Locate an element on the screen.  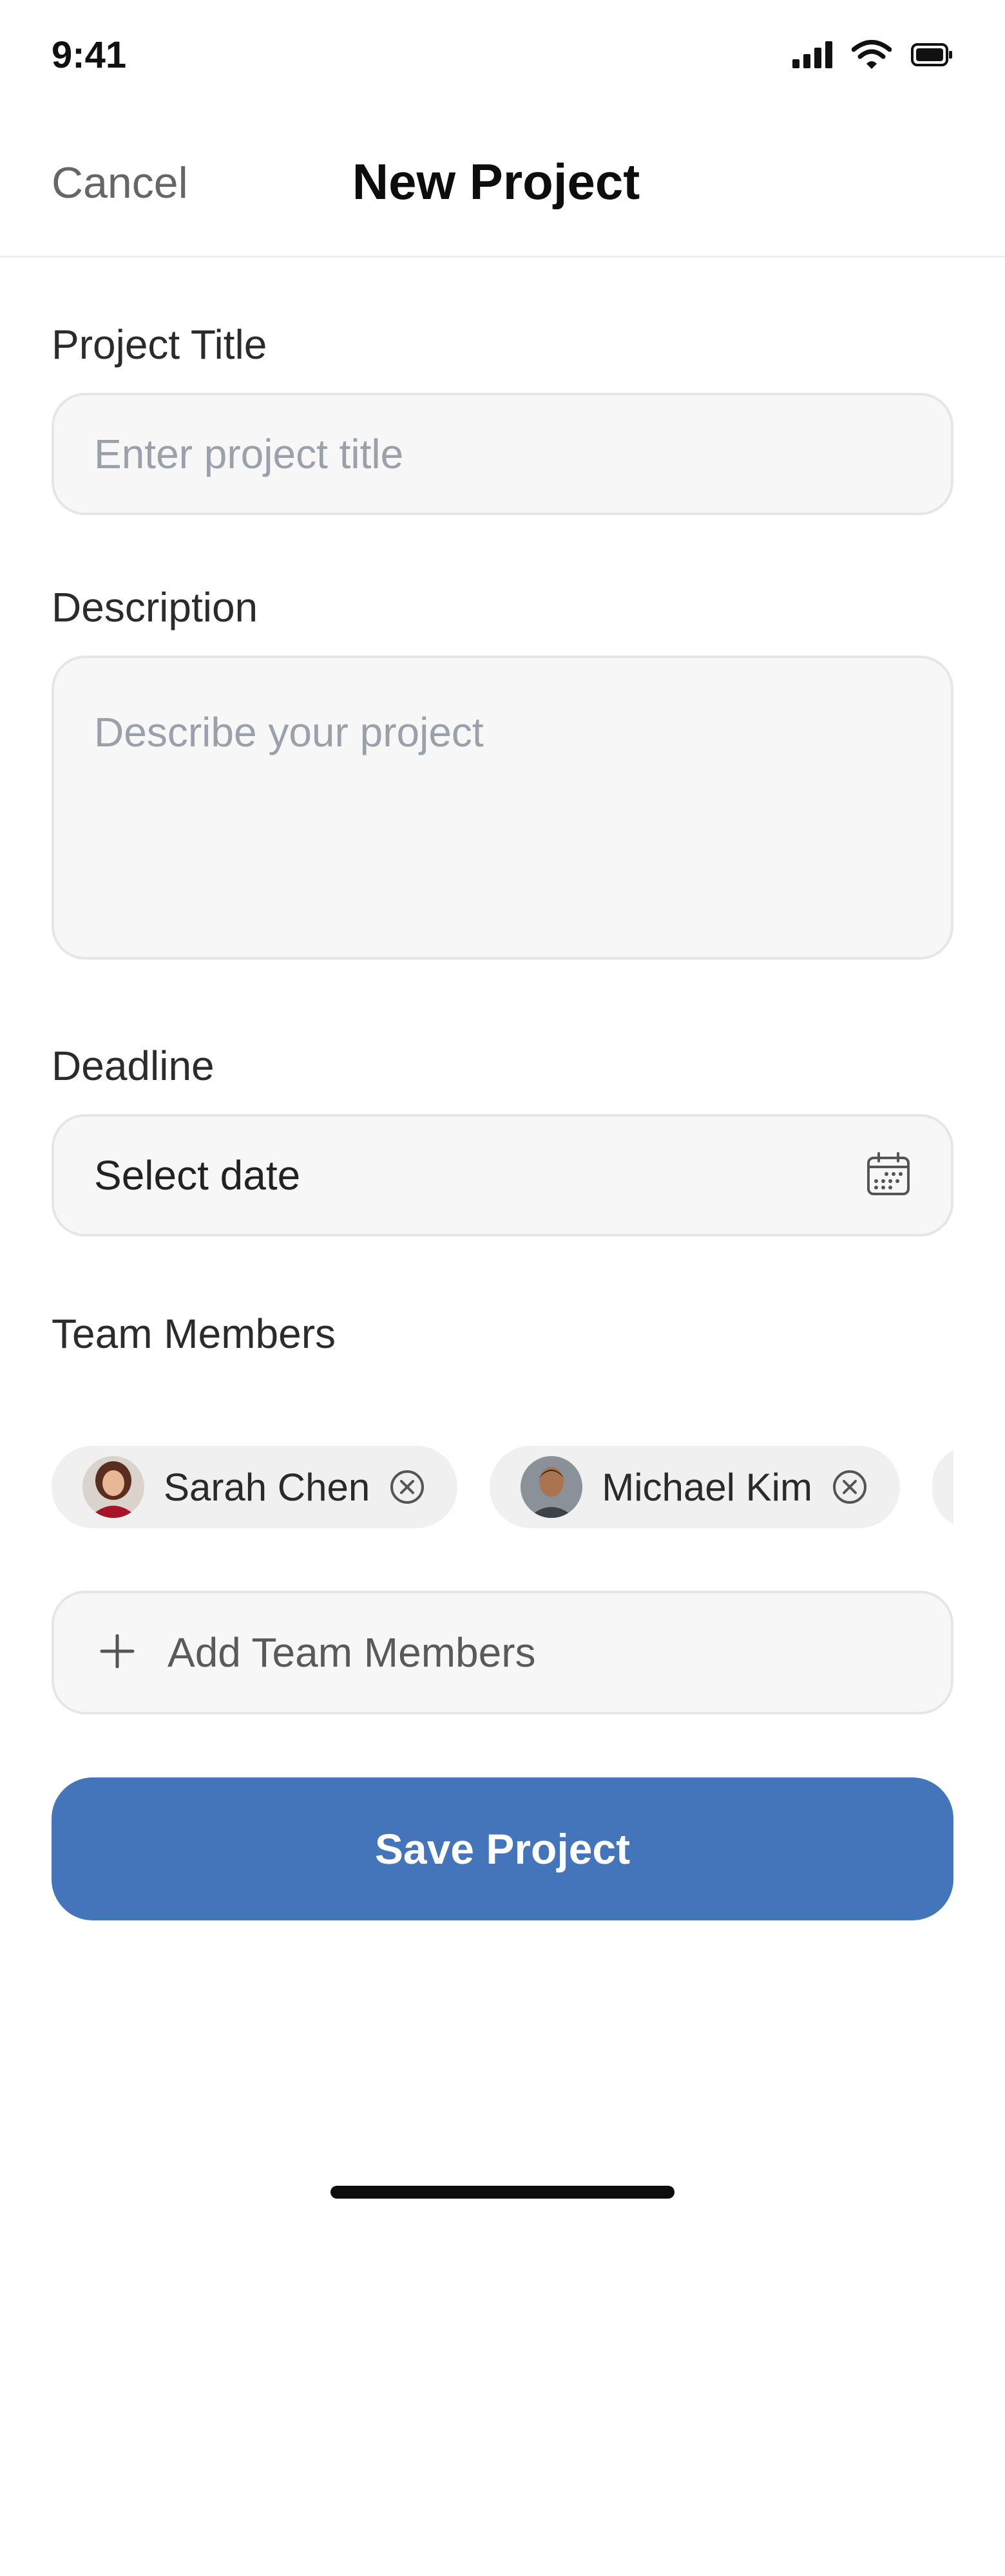
member-chip: Michael Kim is located at coordinates (695, 1487).